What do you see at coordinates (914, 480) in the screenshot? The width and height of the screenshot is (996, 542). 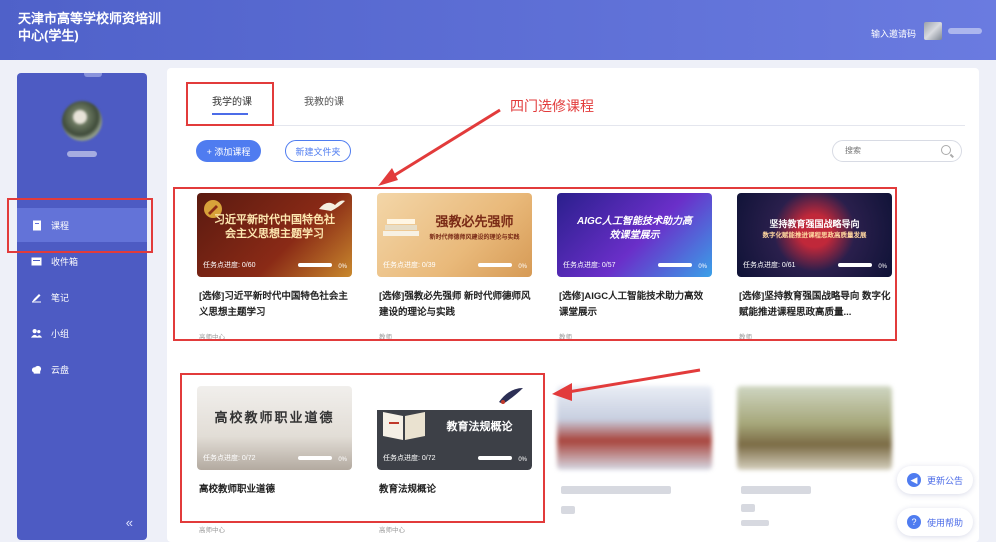 I see `megaphone-icon: ◀` at bounding box center [914, 480].